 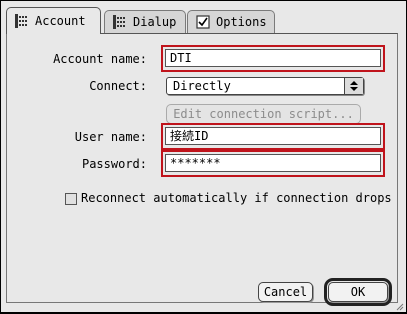 What do you see at coordinates (118, 86) in the screenshot?
I see `connect-label: Connect:` at bounding box center [118, 86].